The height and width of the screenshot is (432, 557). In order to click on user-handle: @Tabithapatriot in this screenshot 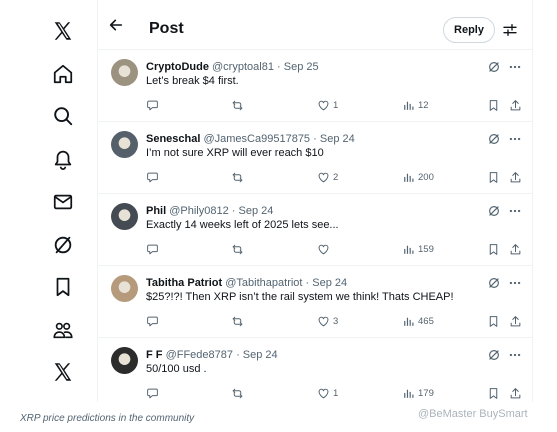, I will do `click(263, 283)`.